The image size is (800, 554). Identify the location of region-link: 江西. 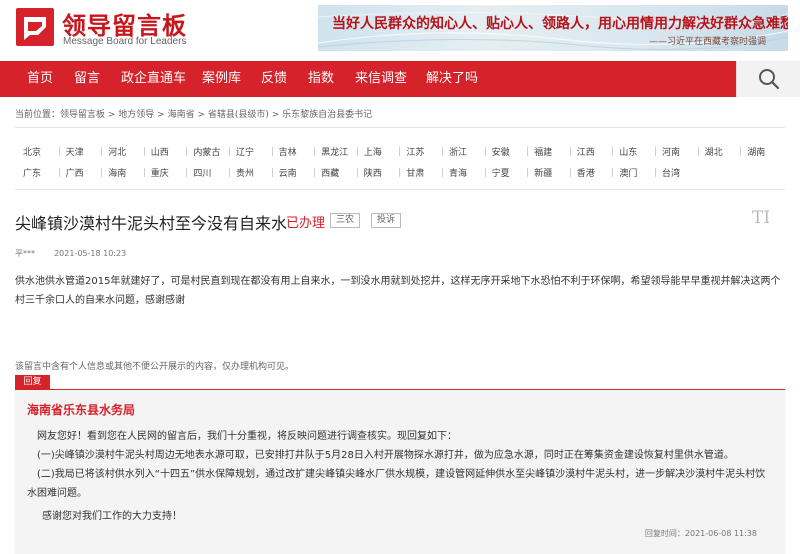
(586, 151).